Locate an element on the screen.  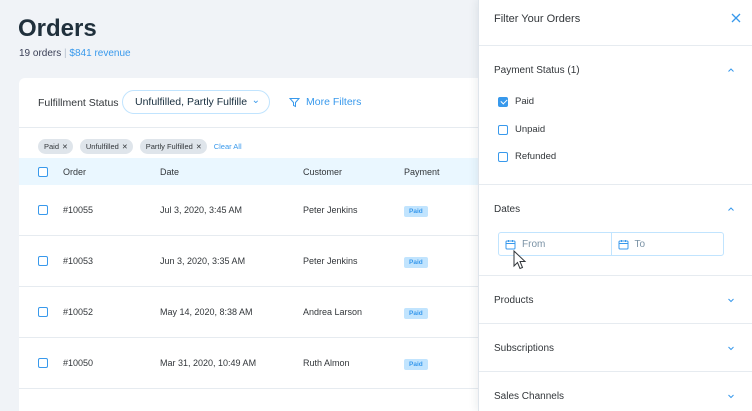
date-to-input: To is located at coordinates (667, 244).